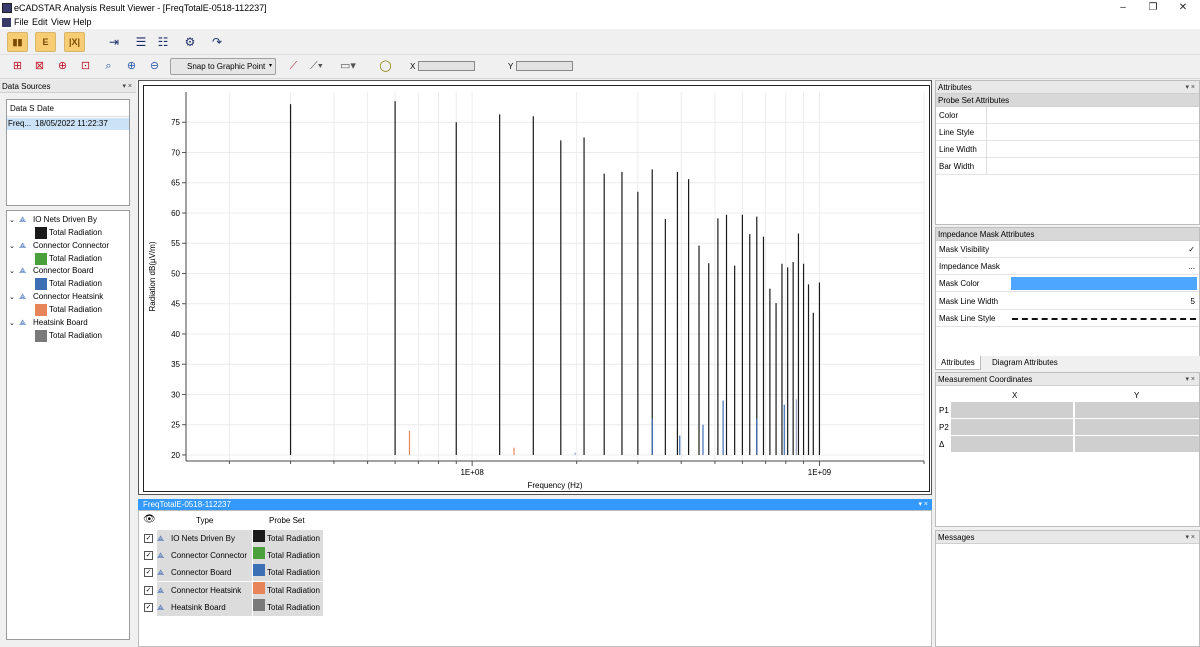 The image size is (1200, 647). I want to click on zoom-extent-icon: ⊡, so click(85, 66).